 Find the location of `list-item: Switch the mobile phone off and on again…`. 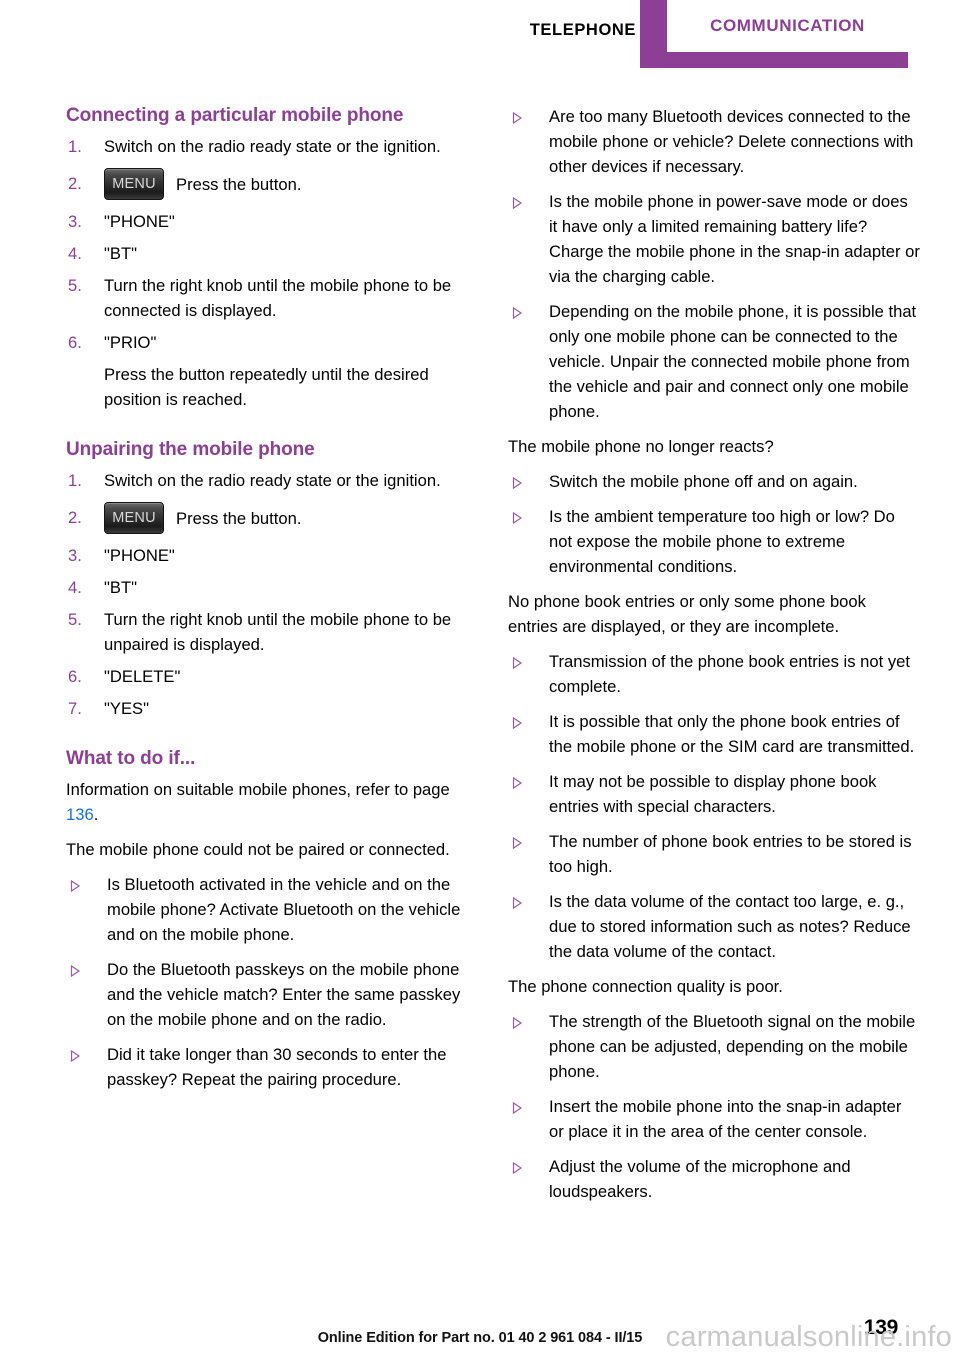

list-item: Switch the mobile phone off and on again… is located at coordinates (714, 481).